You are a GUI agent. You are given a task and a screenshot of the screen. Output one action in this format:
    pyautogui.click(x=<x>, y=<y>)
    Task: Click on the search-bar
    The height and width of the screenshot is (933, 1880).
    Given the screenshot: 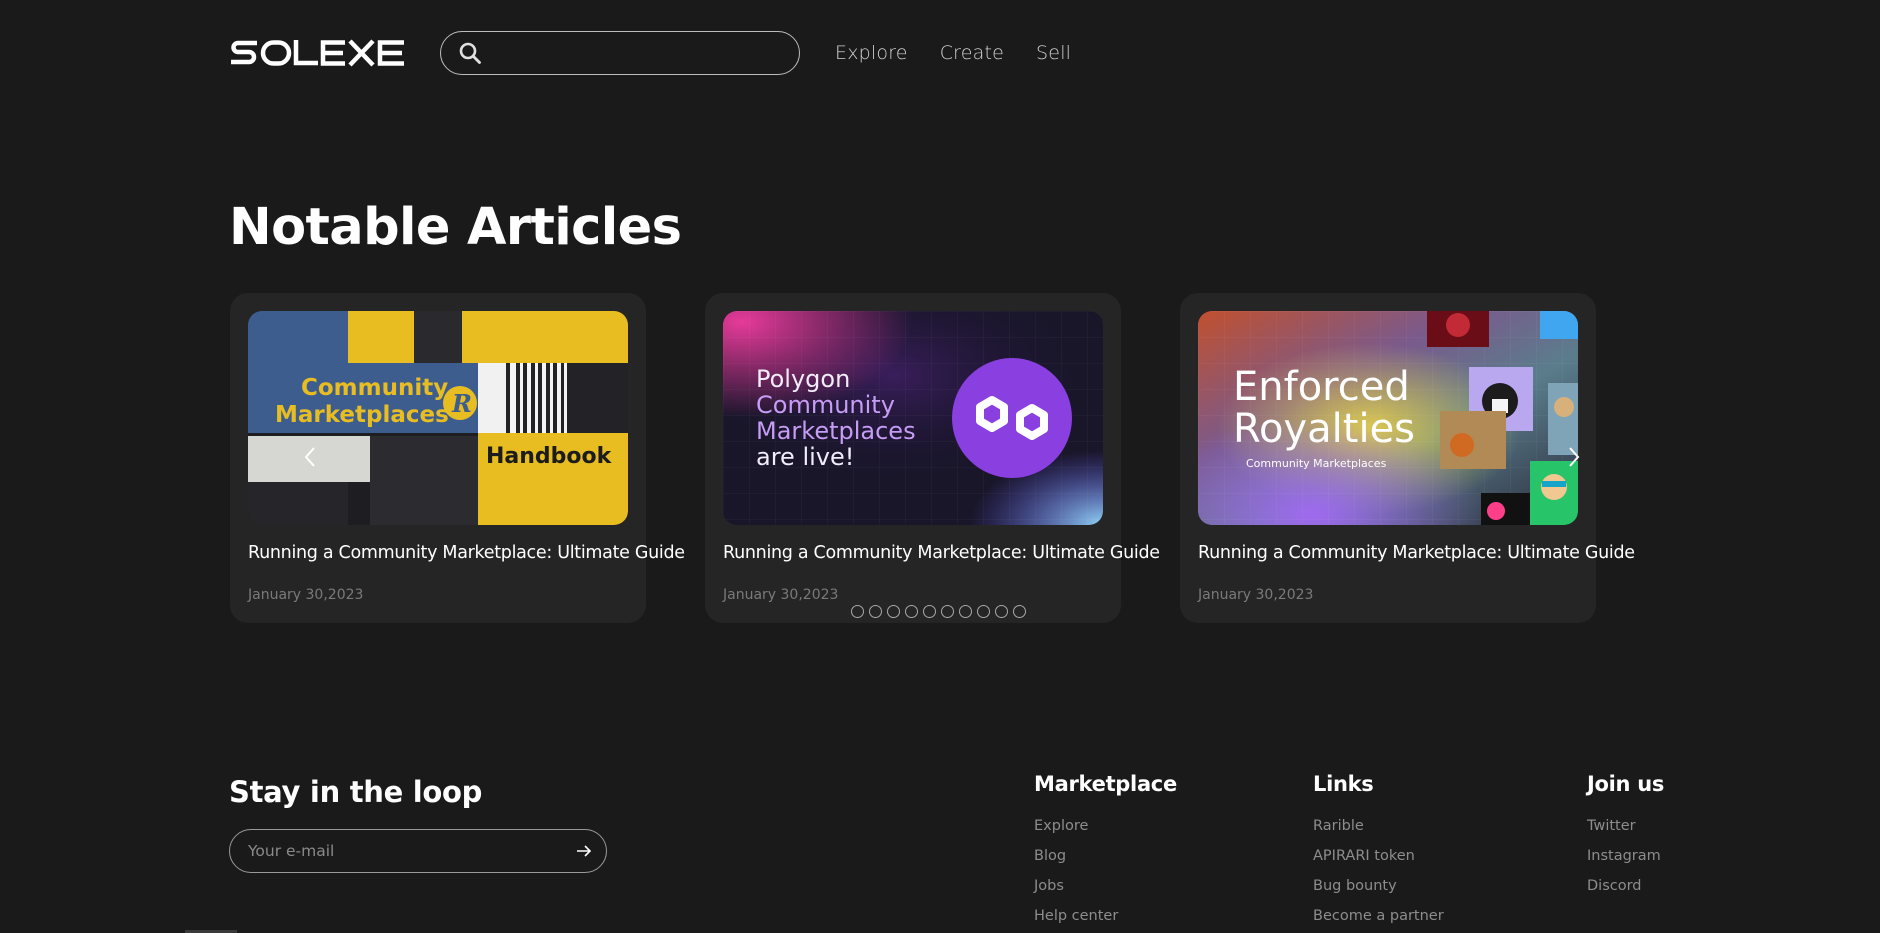 What is the action you would take?
    pyautogui.click(x=620, y=53)
    